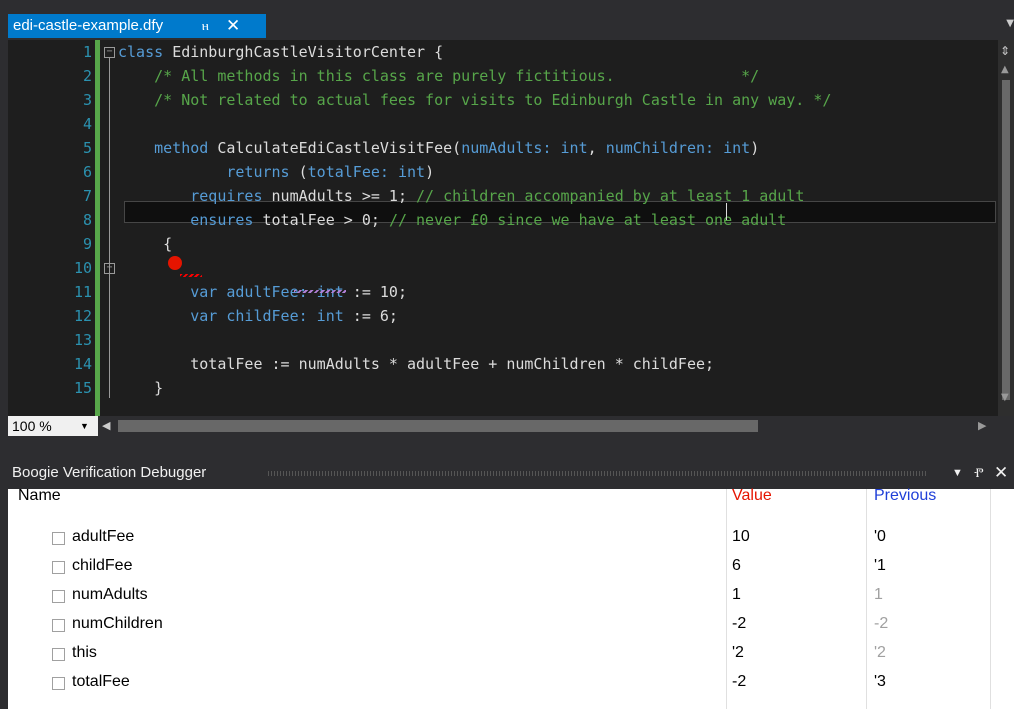 The width and height of the screenshot is (1014, 709). What do you see at coordinates (736, 565) in the screenshot?
I see `variable-value: 6` at bounding box center [736, 565].